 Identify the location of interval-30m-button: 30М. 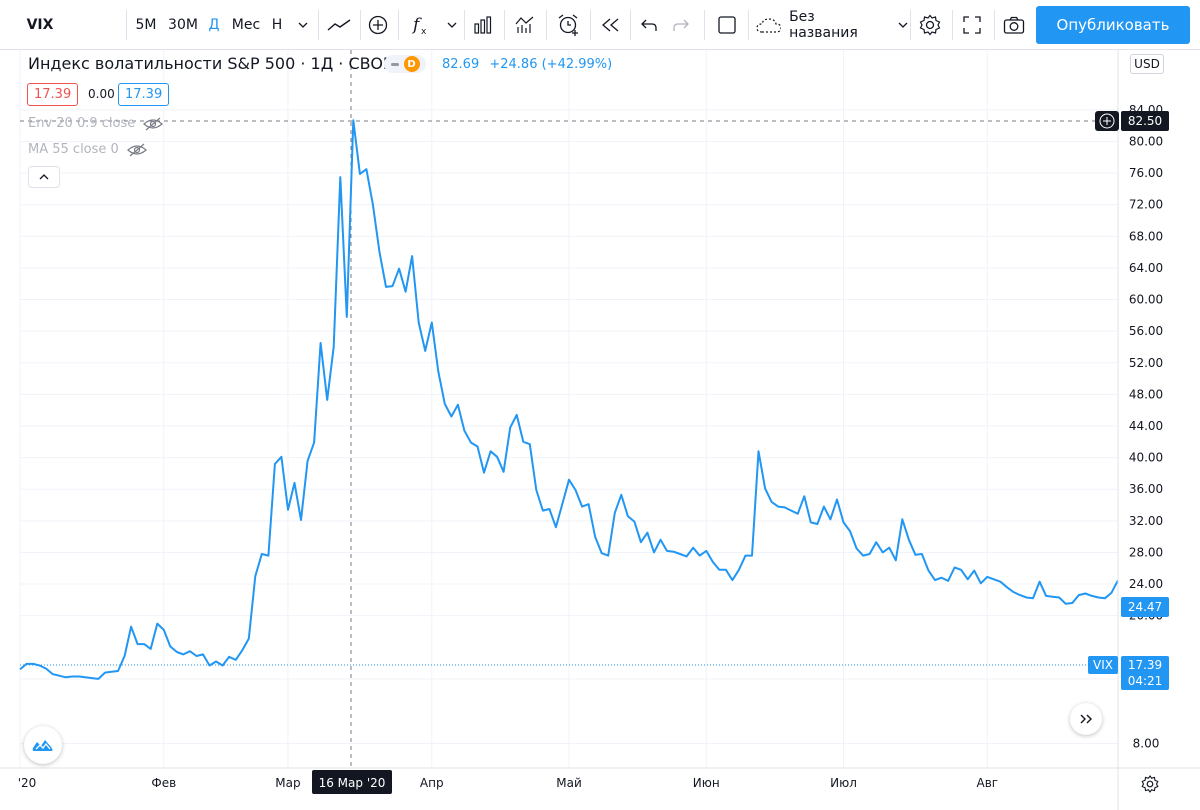
(183, 25).